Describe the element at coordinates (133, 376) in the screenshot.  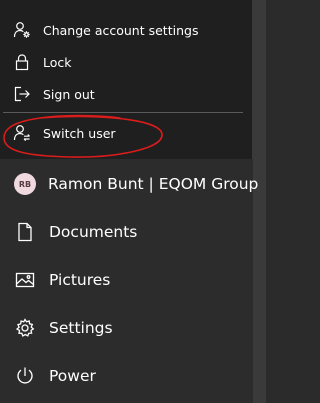
I see `power-item: Power` at that location.